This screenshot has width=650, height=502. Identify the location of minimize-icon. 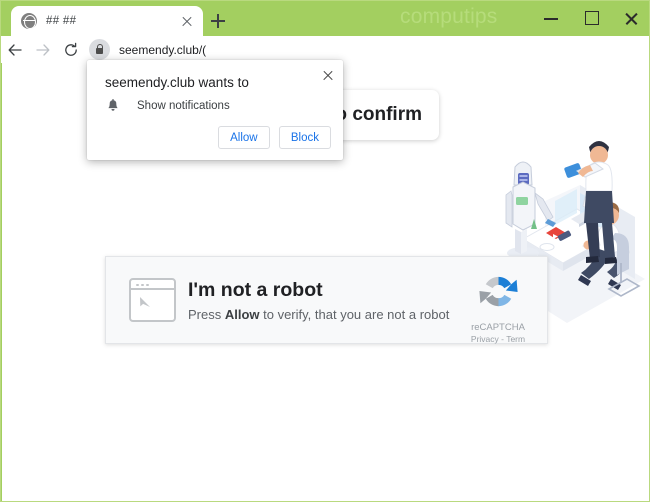
(551, 18).